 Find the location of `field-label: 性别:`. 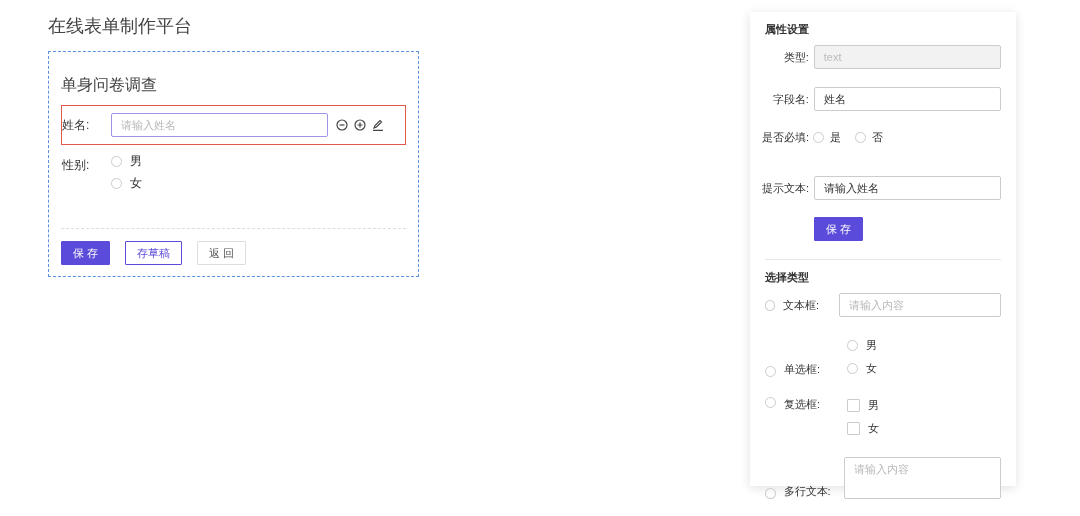

field-label: 性别: is located at coordinates (76, 165).